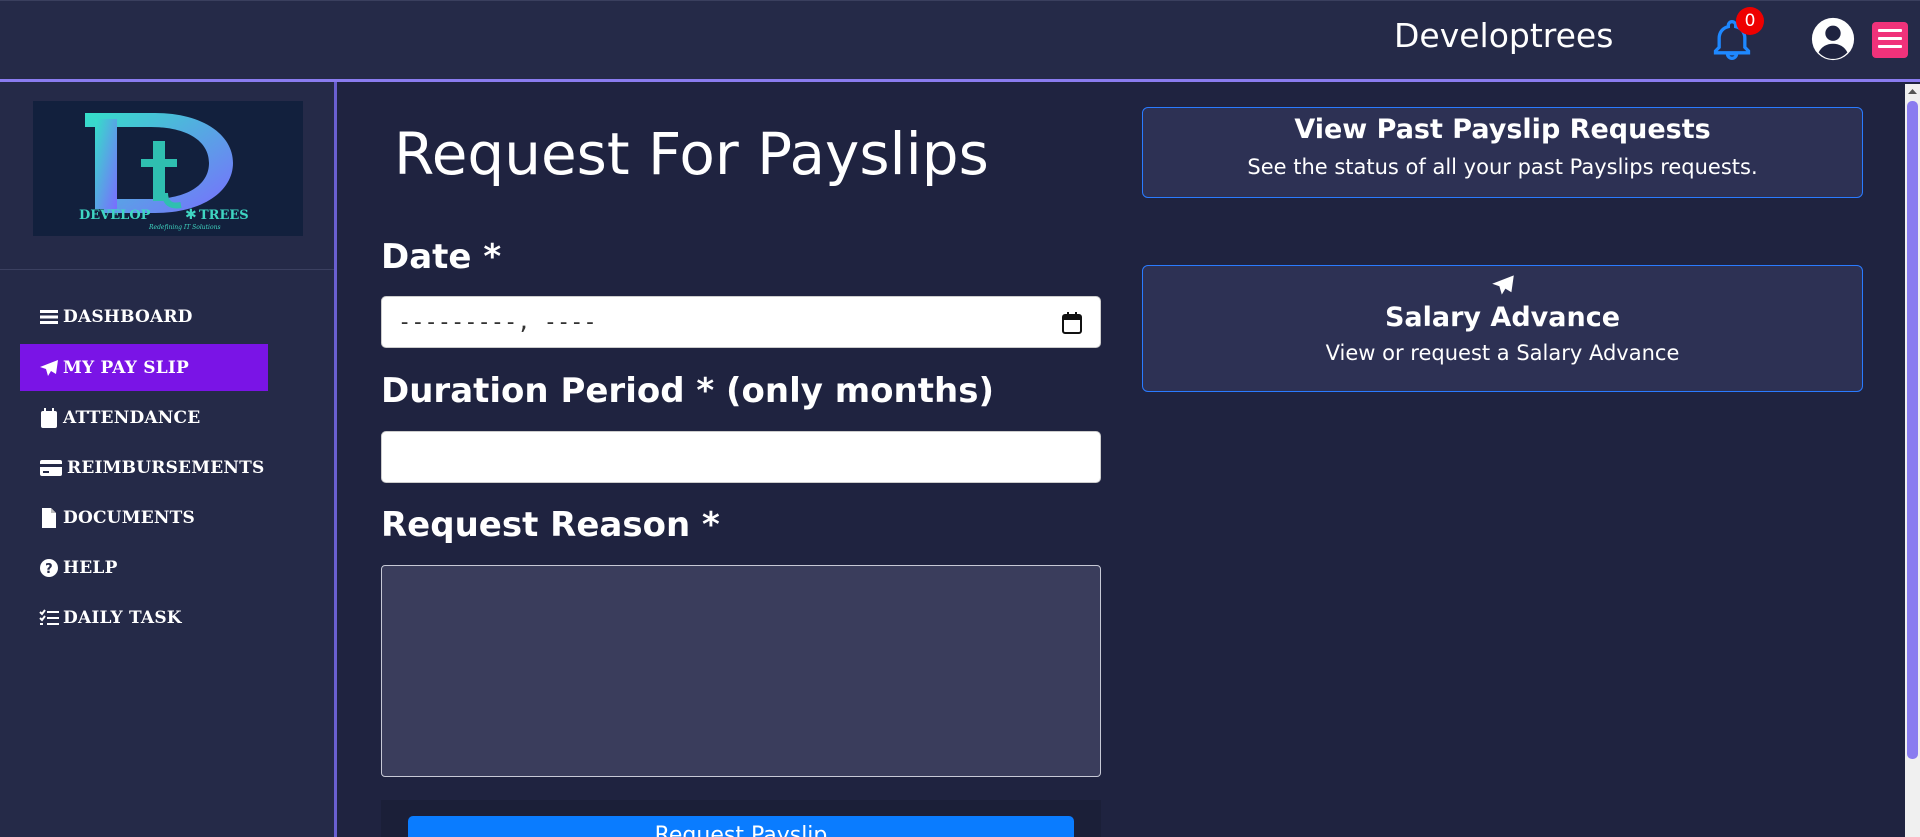  What do you see at coordinates (741, 322) in the screenshot?
I see `date-input: ---------, ----` at bounding box center [741, 322].